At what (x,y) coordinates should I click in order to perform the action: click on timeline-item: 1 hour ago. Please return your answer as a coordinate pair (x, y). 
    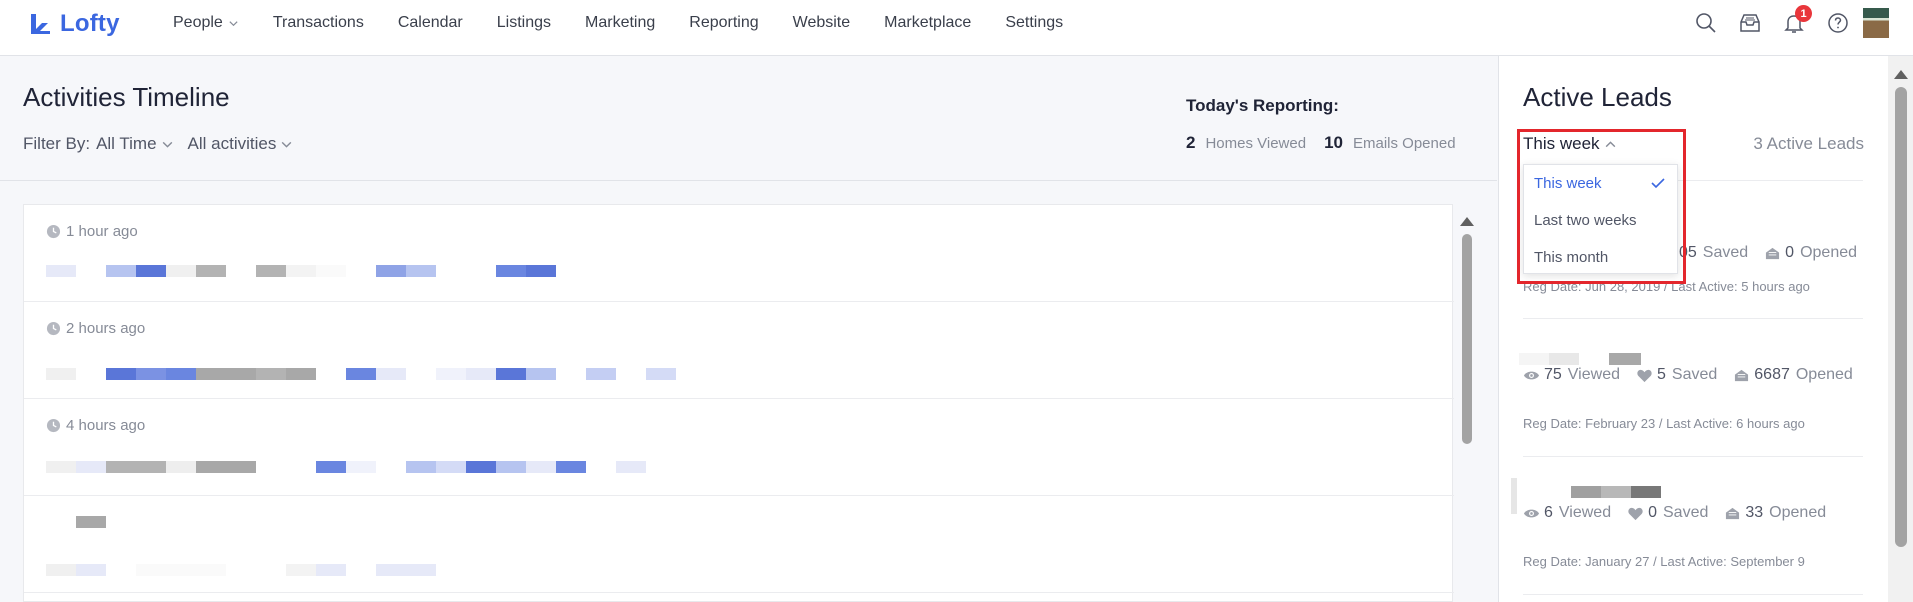
    Looking at the image, I should click on (739, 253).